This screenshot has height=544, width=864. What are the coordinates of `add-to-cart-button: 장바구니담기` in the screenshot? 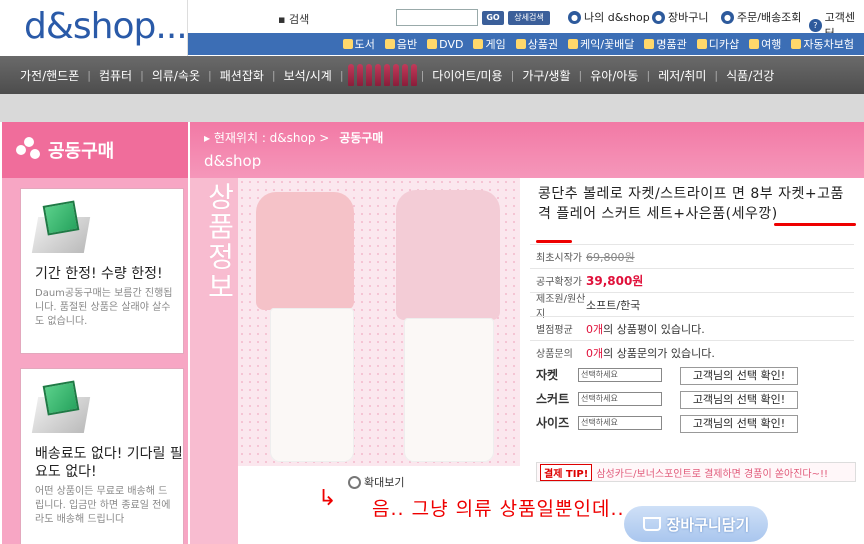 It's located at (696, 524).